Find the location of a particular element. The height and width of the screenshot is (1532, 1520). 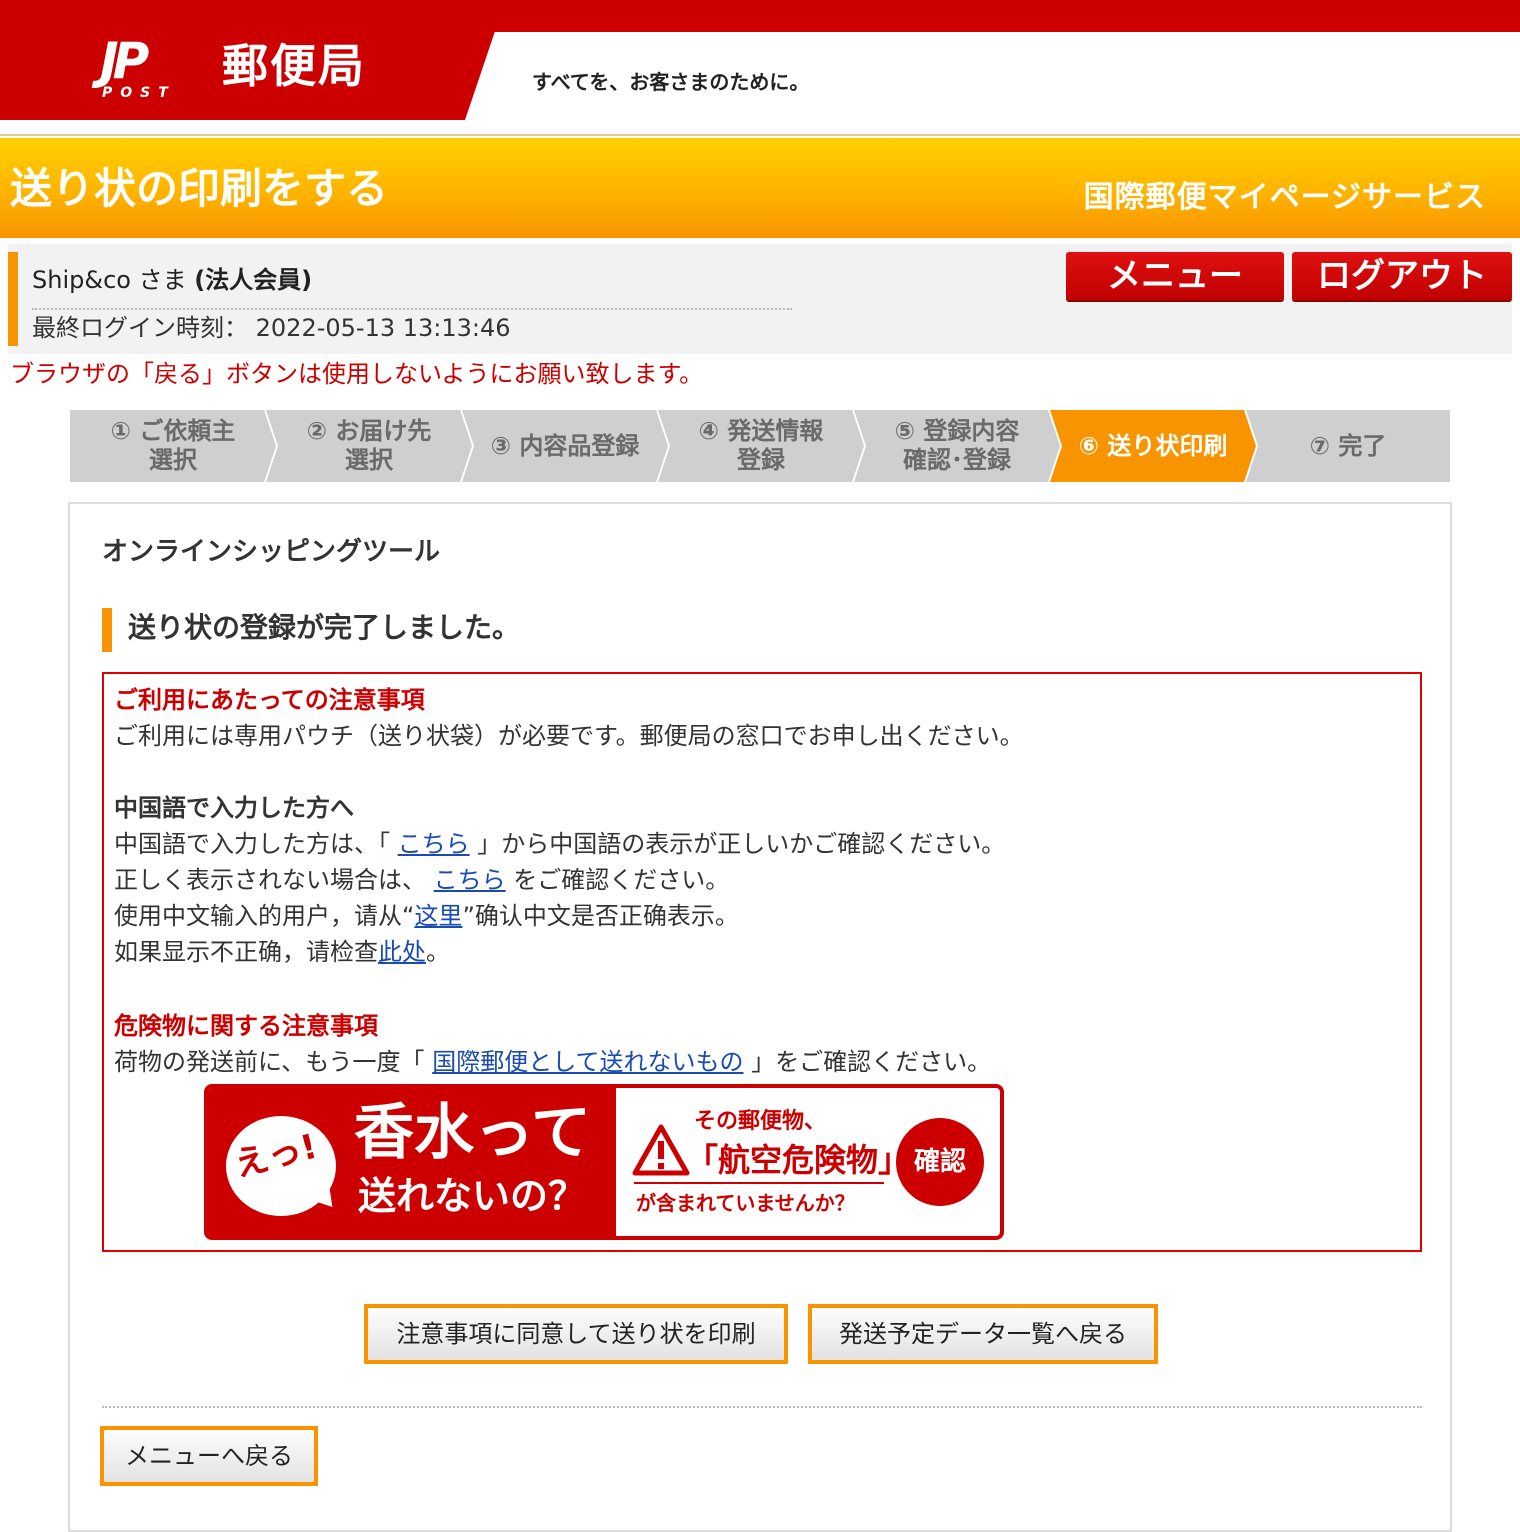

user-name: Ship&co さま is located at coordinates (109, 280).